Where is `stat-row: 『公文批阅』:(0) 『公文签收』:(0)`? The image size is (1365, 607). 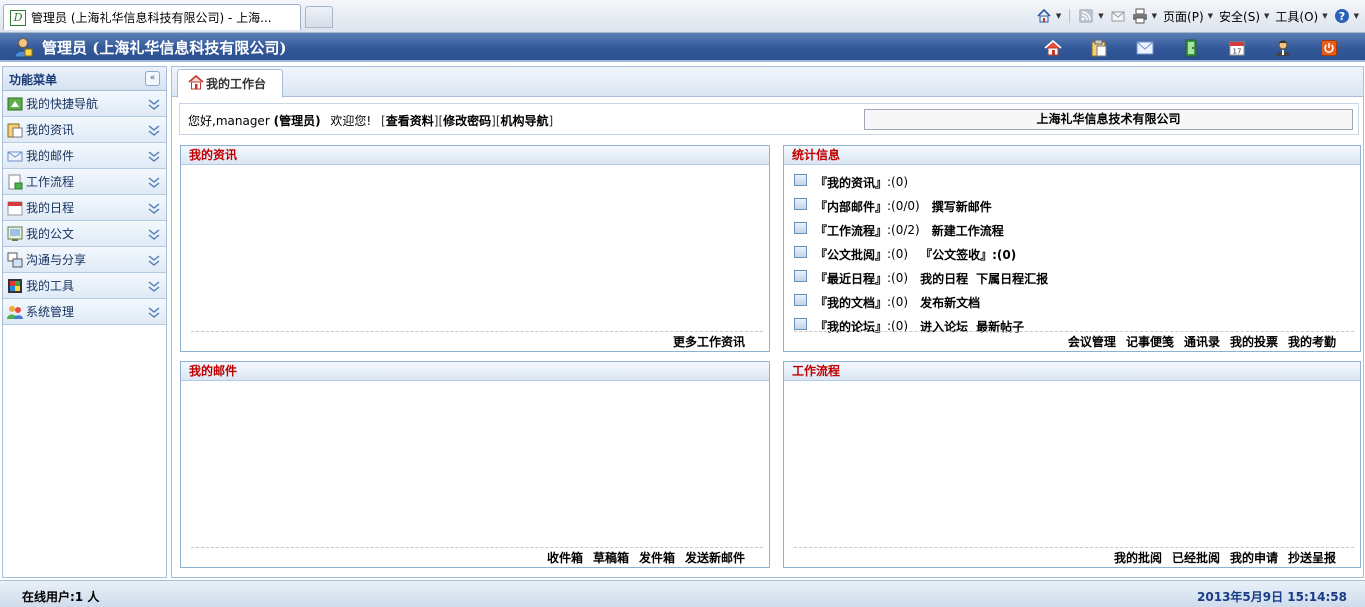
stat-row: 『公文批阅』:(0) 『公文签收』:(0) is located at coordinates (1074, 254).